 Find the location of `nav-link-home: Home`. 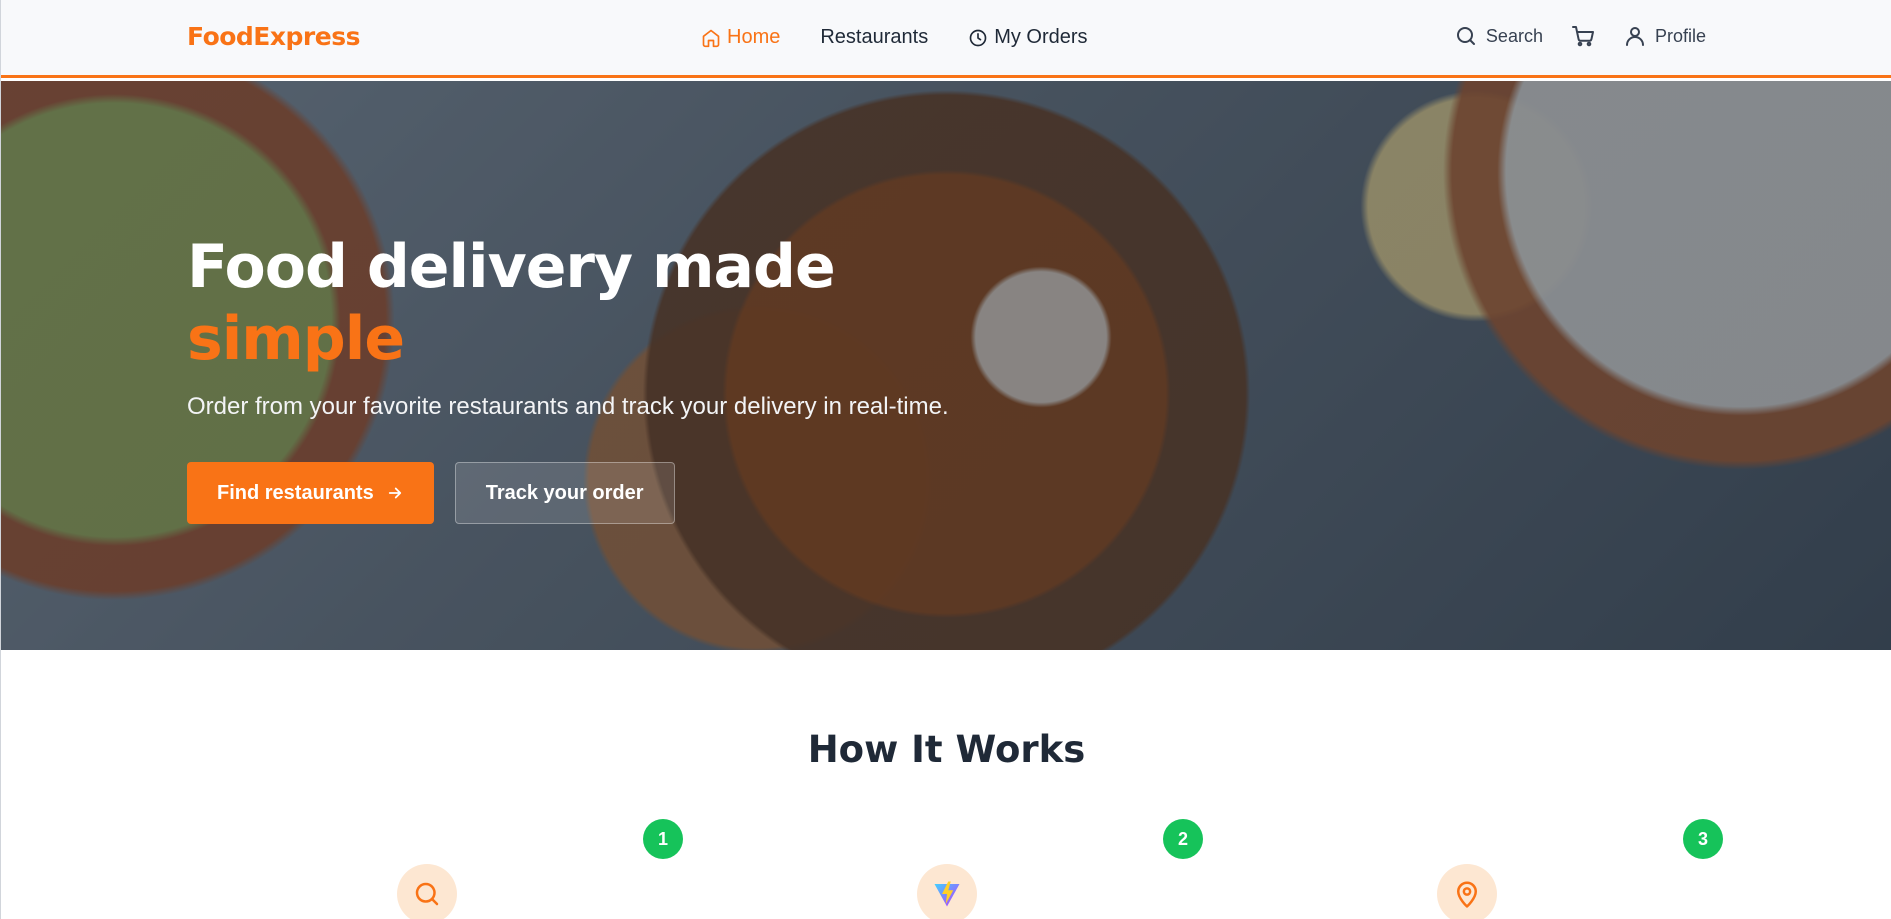

nav-link-home: Home is located at coordinates (740, 37).